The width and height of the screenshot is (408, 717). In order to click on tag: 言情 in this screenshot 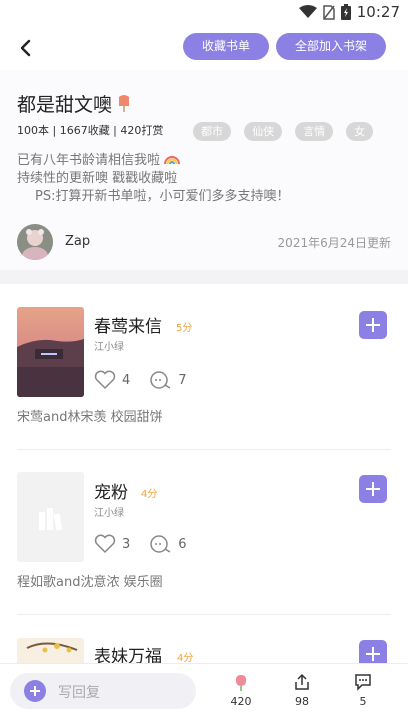, I will do `click(314, 131)`.